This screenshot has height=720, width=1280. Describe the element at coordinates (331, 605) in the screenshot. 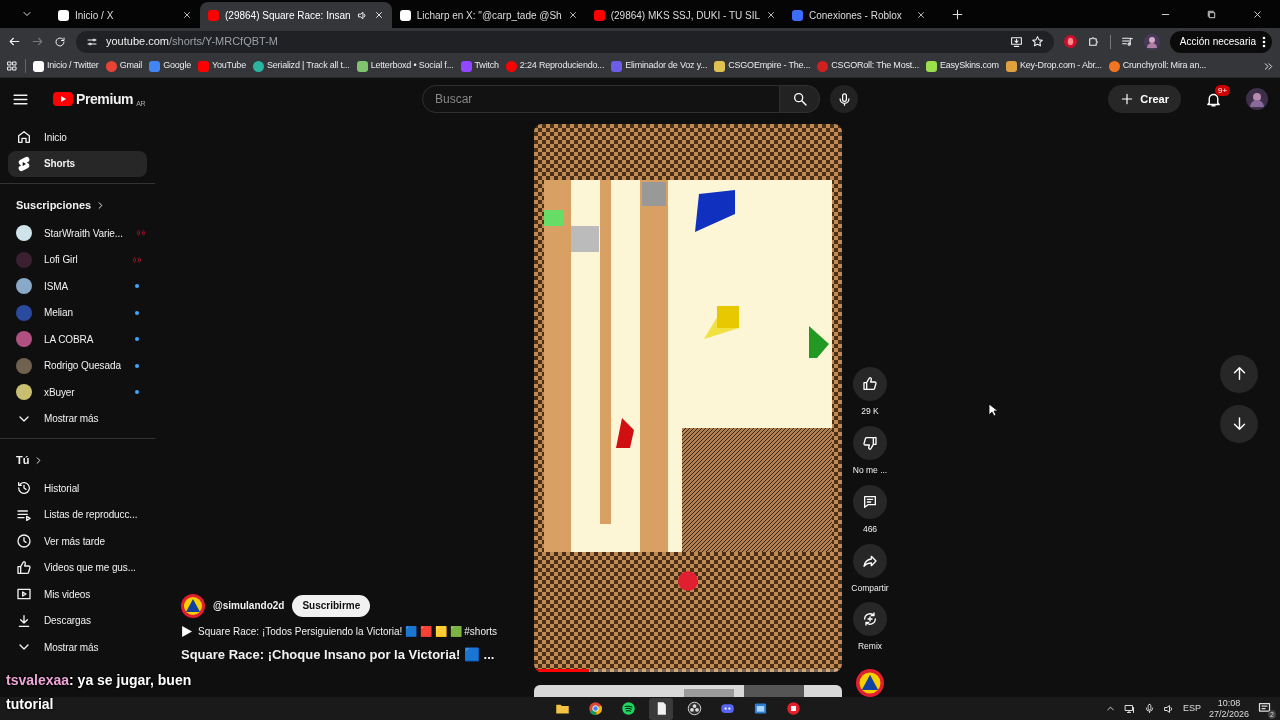

I see `subscribe-button: Suscribirme` at that location.